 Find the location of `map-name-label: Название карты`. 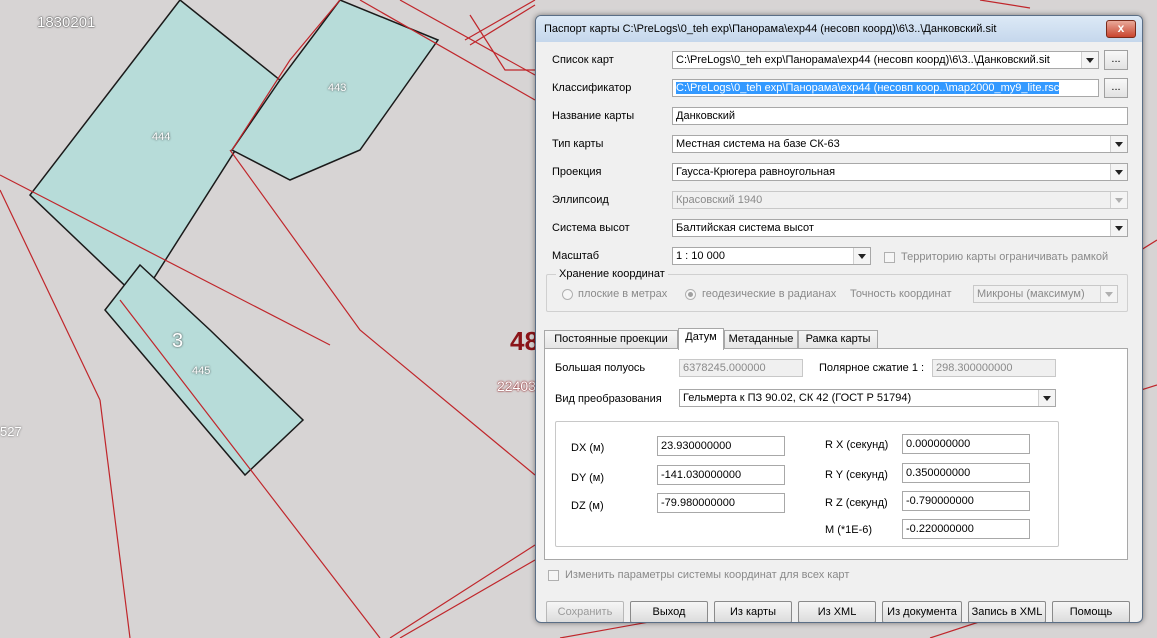

map-name-label: Название карты is located at coordinates (593, 116).